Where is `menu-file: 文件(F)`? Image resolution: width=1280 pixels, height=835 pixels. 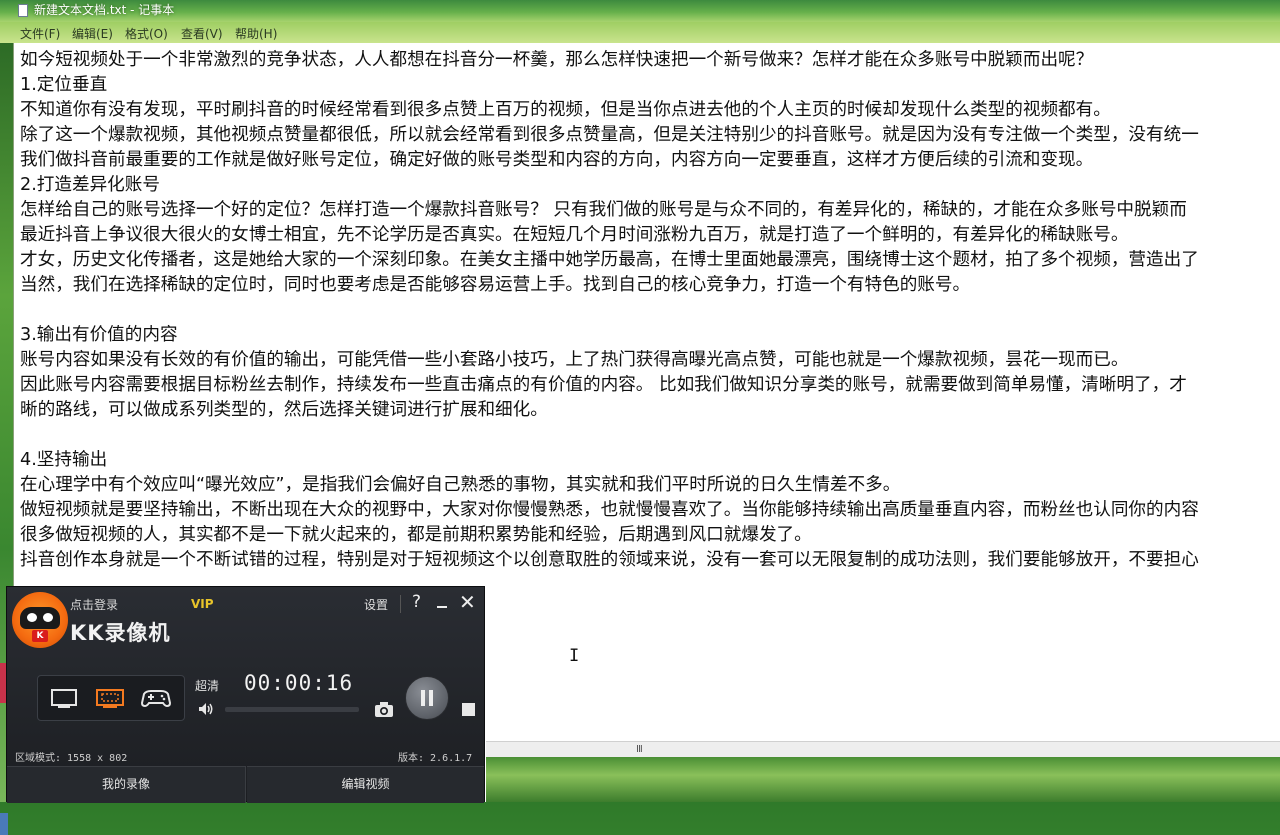 menu-file: 文件(F) is located at coordinates (40, 33).